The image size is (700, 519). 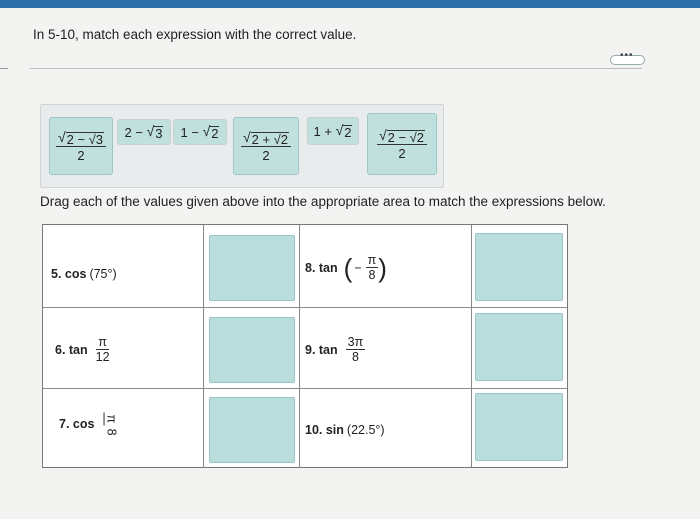 What do you see at coordinates (321, 267) in the screenshot?
I see `expression-label: 8. tan` at bounding box center [321, 267].